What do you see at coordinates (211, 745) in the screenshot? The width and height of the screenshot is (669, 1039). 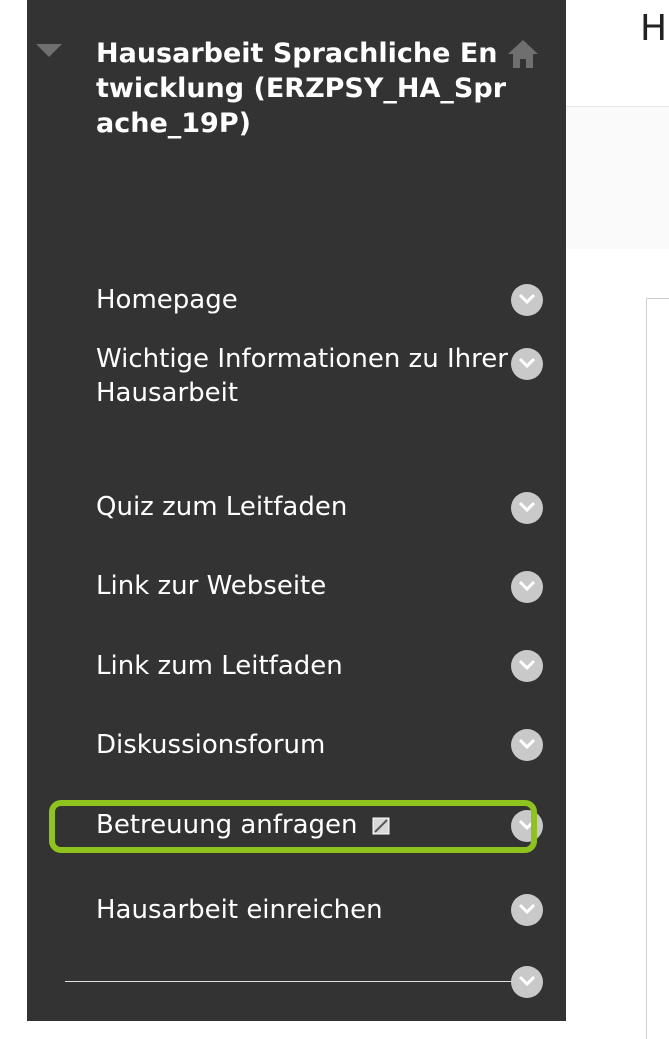 I see `sidebar-item-label: Diskussionsforum` at bounding box center [211, 745].